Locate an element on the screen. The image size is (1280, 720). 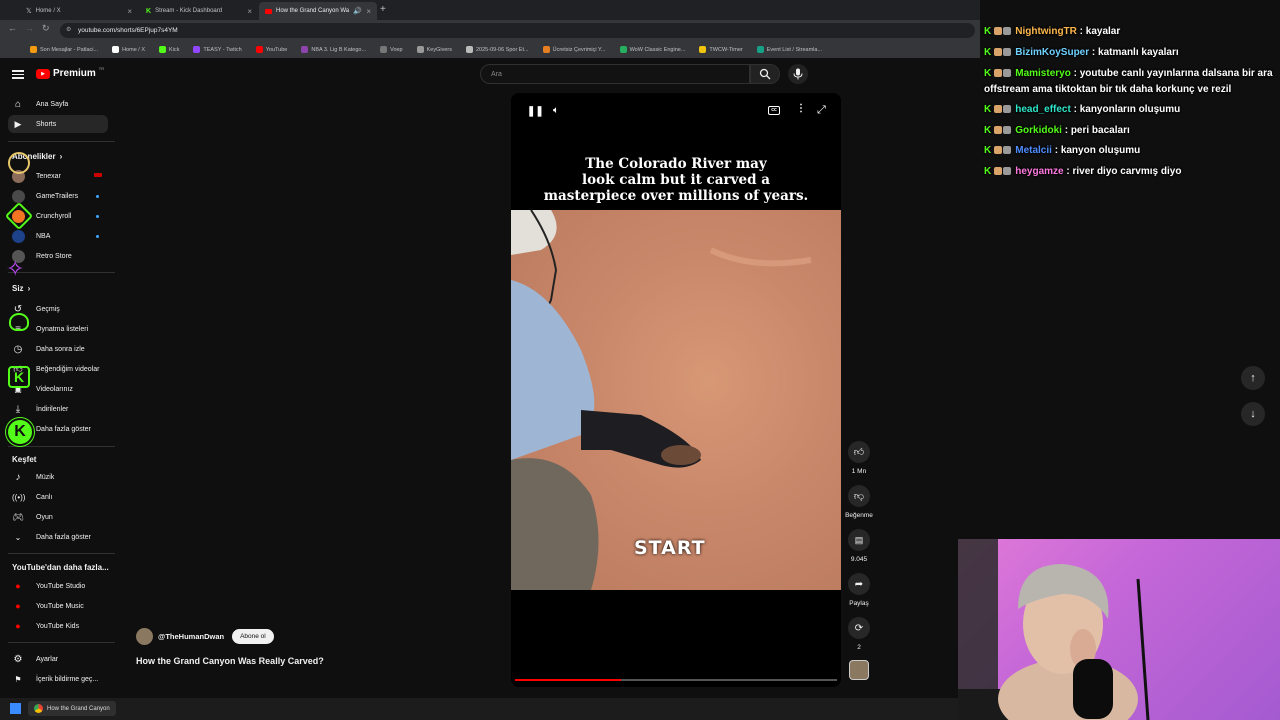
chat-username: head_effect is located at coordinates (1043, 109).